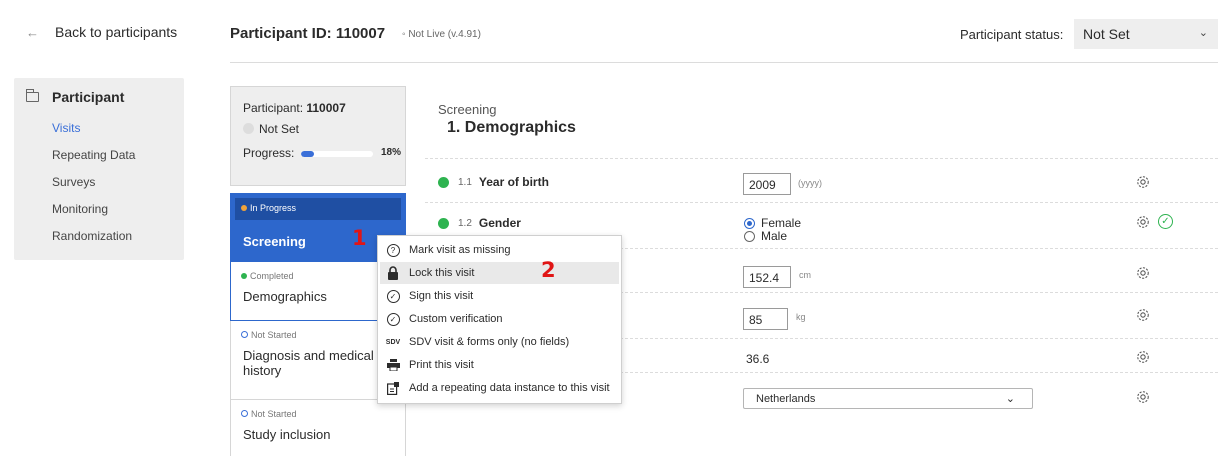  I want to click on question-label: Year of birth, so click(513, 182).